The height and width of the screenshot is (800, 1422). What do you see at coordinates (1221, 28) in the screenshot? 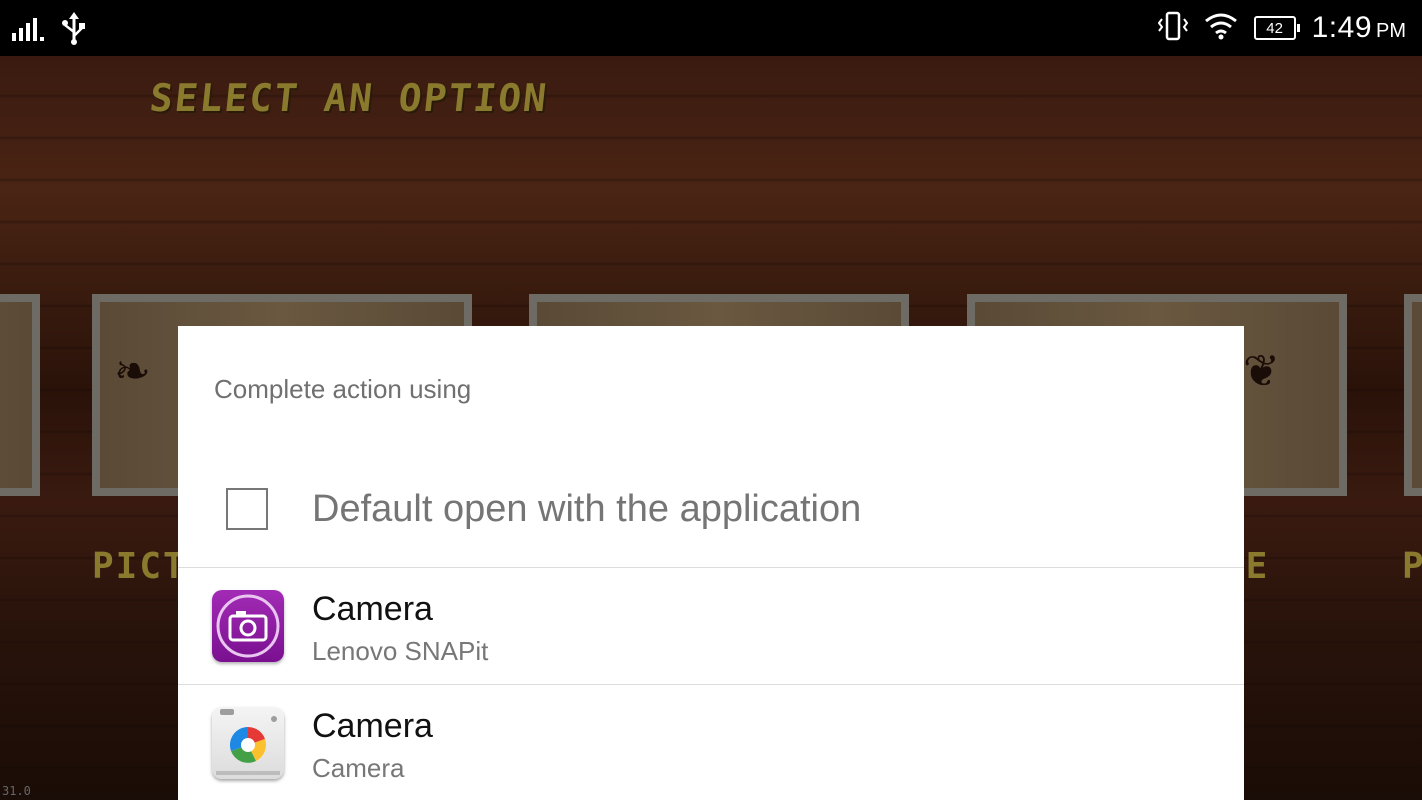
I see `wifi-icon` at bounding box center [1221, 28].